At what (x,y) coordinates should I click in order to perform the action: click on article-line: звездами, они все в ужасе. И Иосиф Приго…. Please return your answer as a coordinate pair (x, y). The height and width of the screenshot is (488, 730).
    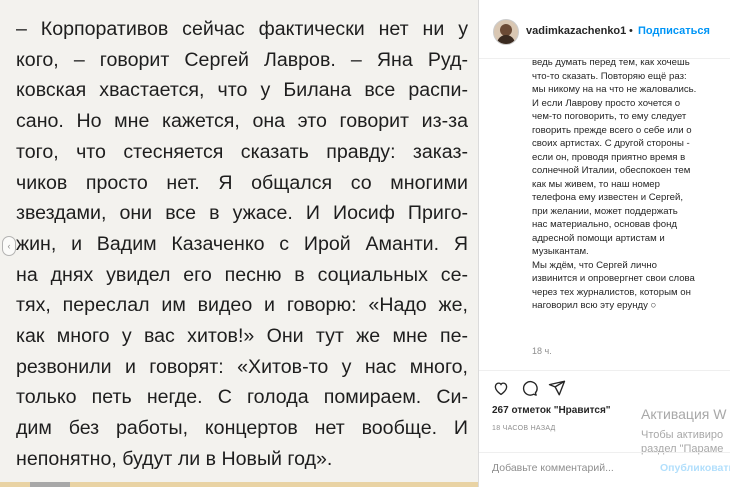
    Looking at the image, I should click on (242, 213).